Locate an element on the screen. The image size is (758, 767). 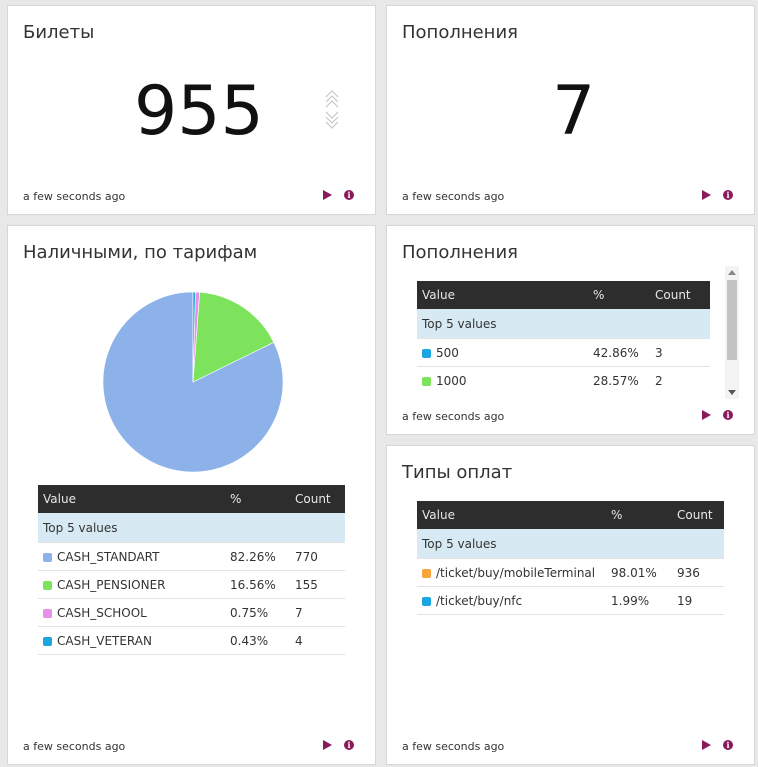
pct-cell: 0.43% is located at coordinates (257, 640).